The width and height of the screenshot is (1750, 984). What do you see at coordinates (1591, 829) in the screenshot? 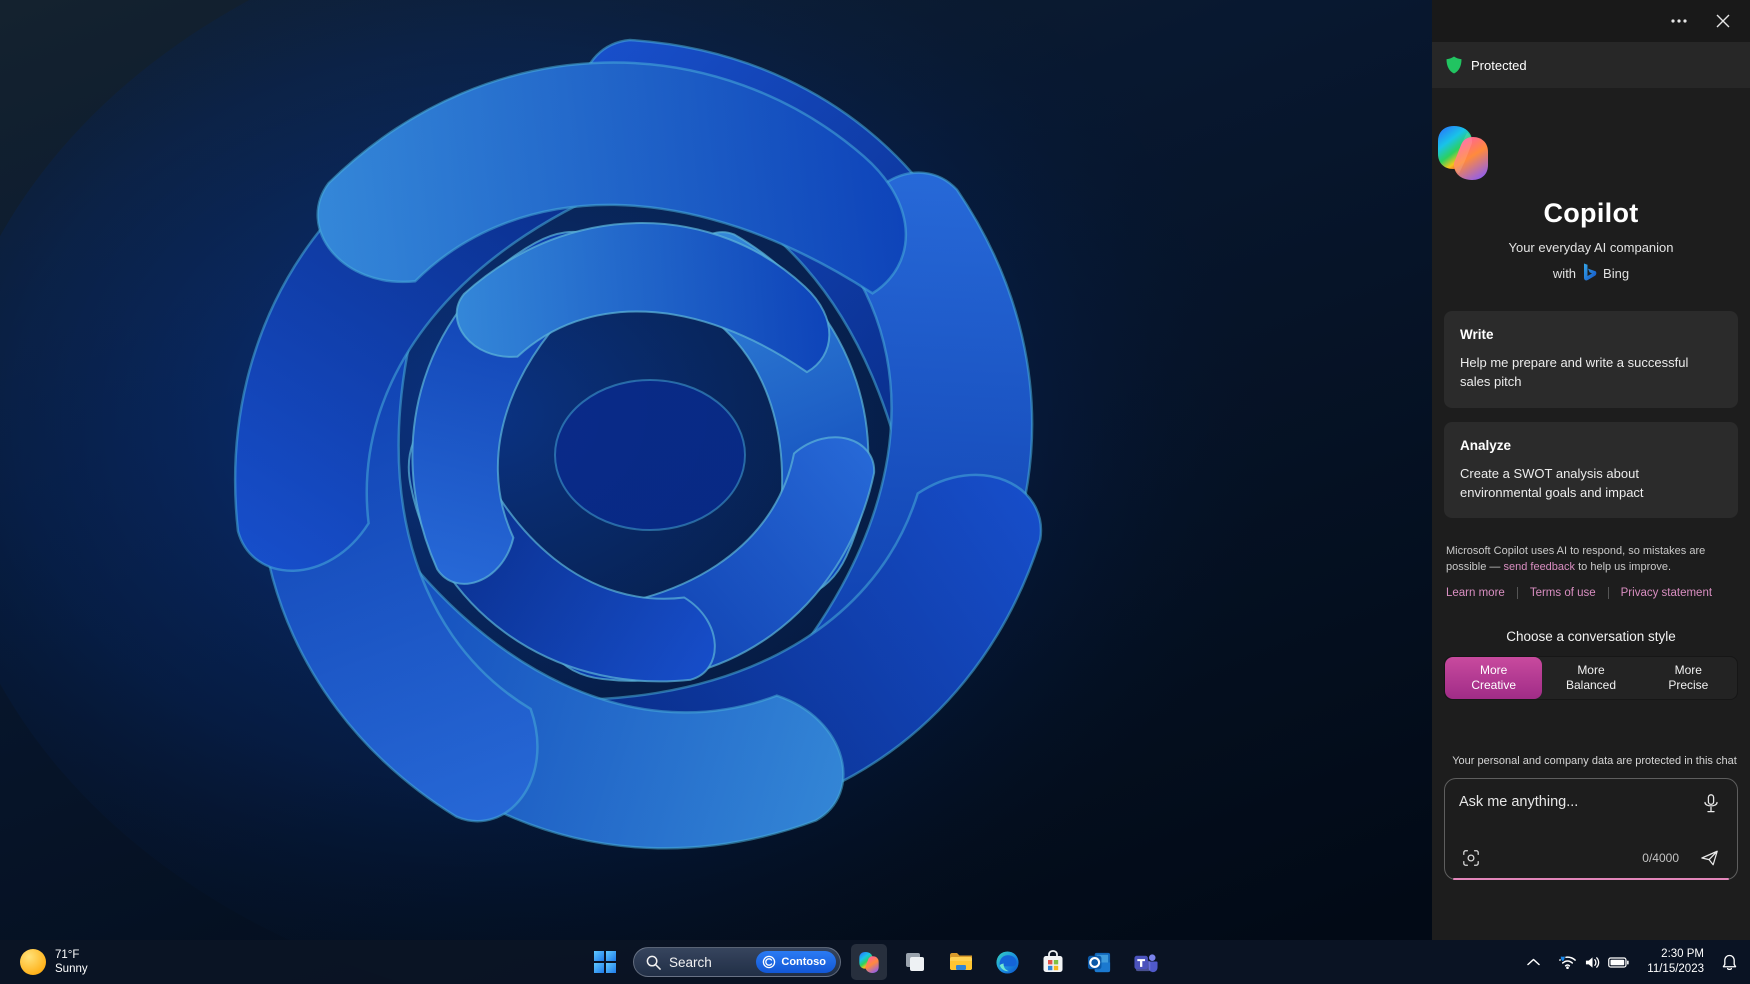
I see `chat-input-box: 0/4000` at bounding box center [1591, 829].